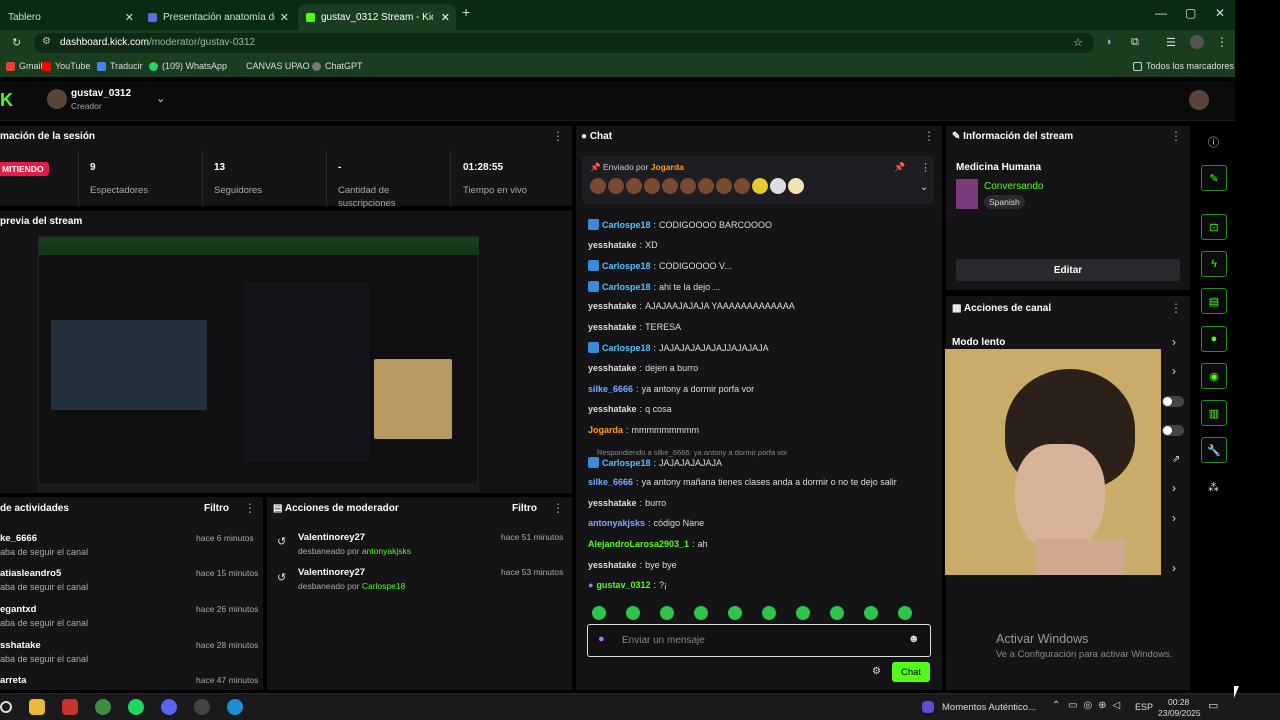  What do you see at coordinates (16, 42) in the screenshot?
I see `reload-icon: ↻` at bounding box center [16, 42].